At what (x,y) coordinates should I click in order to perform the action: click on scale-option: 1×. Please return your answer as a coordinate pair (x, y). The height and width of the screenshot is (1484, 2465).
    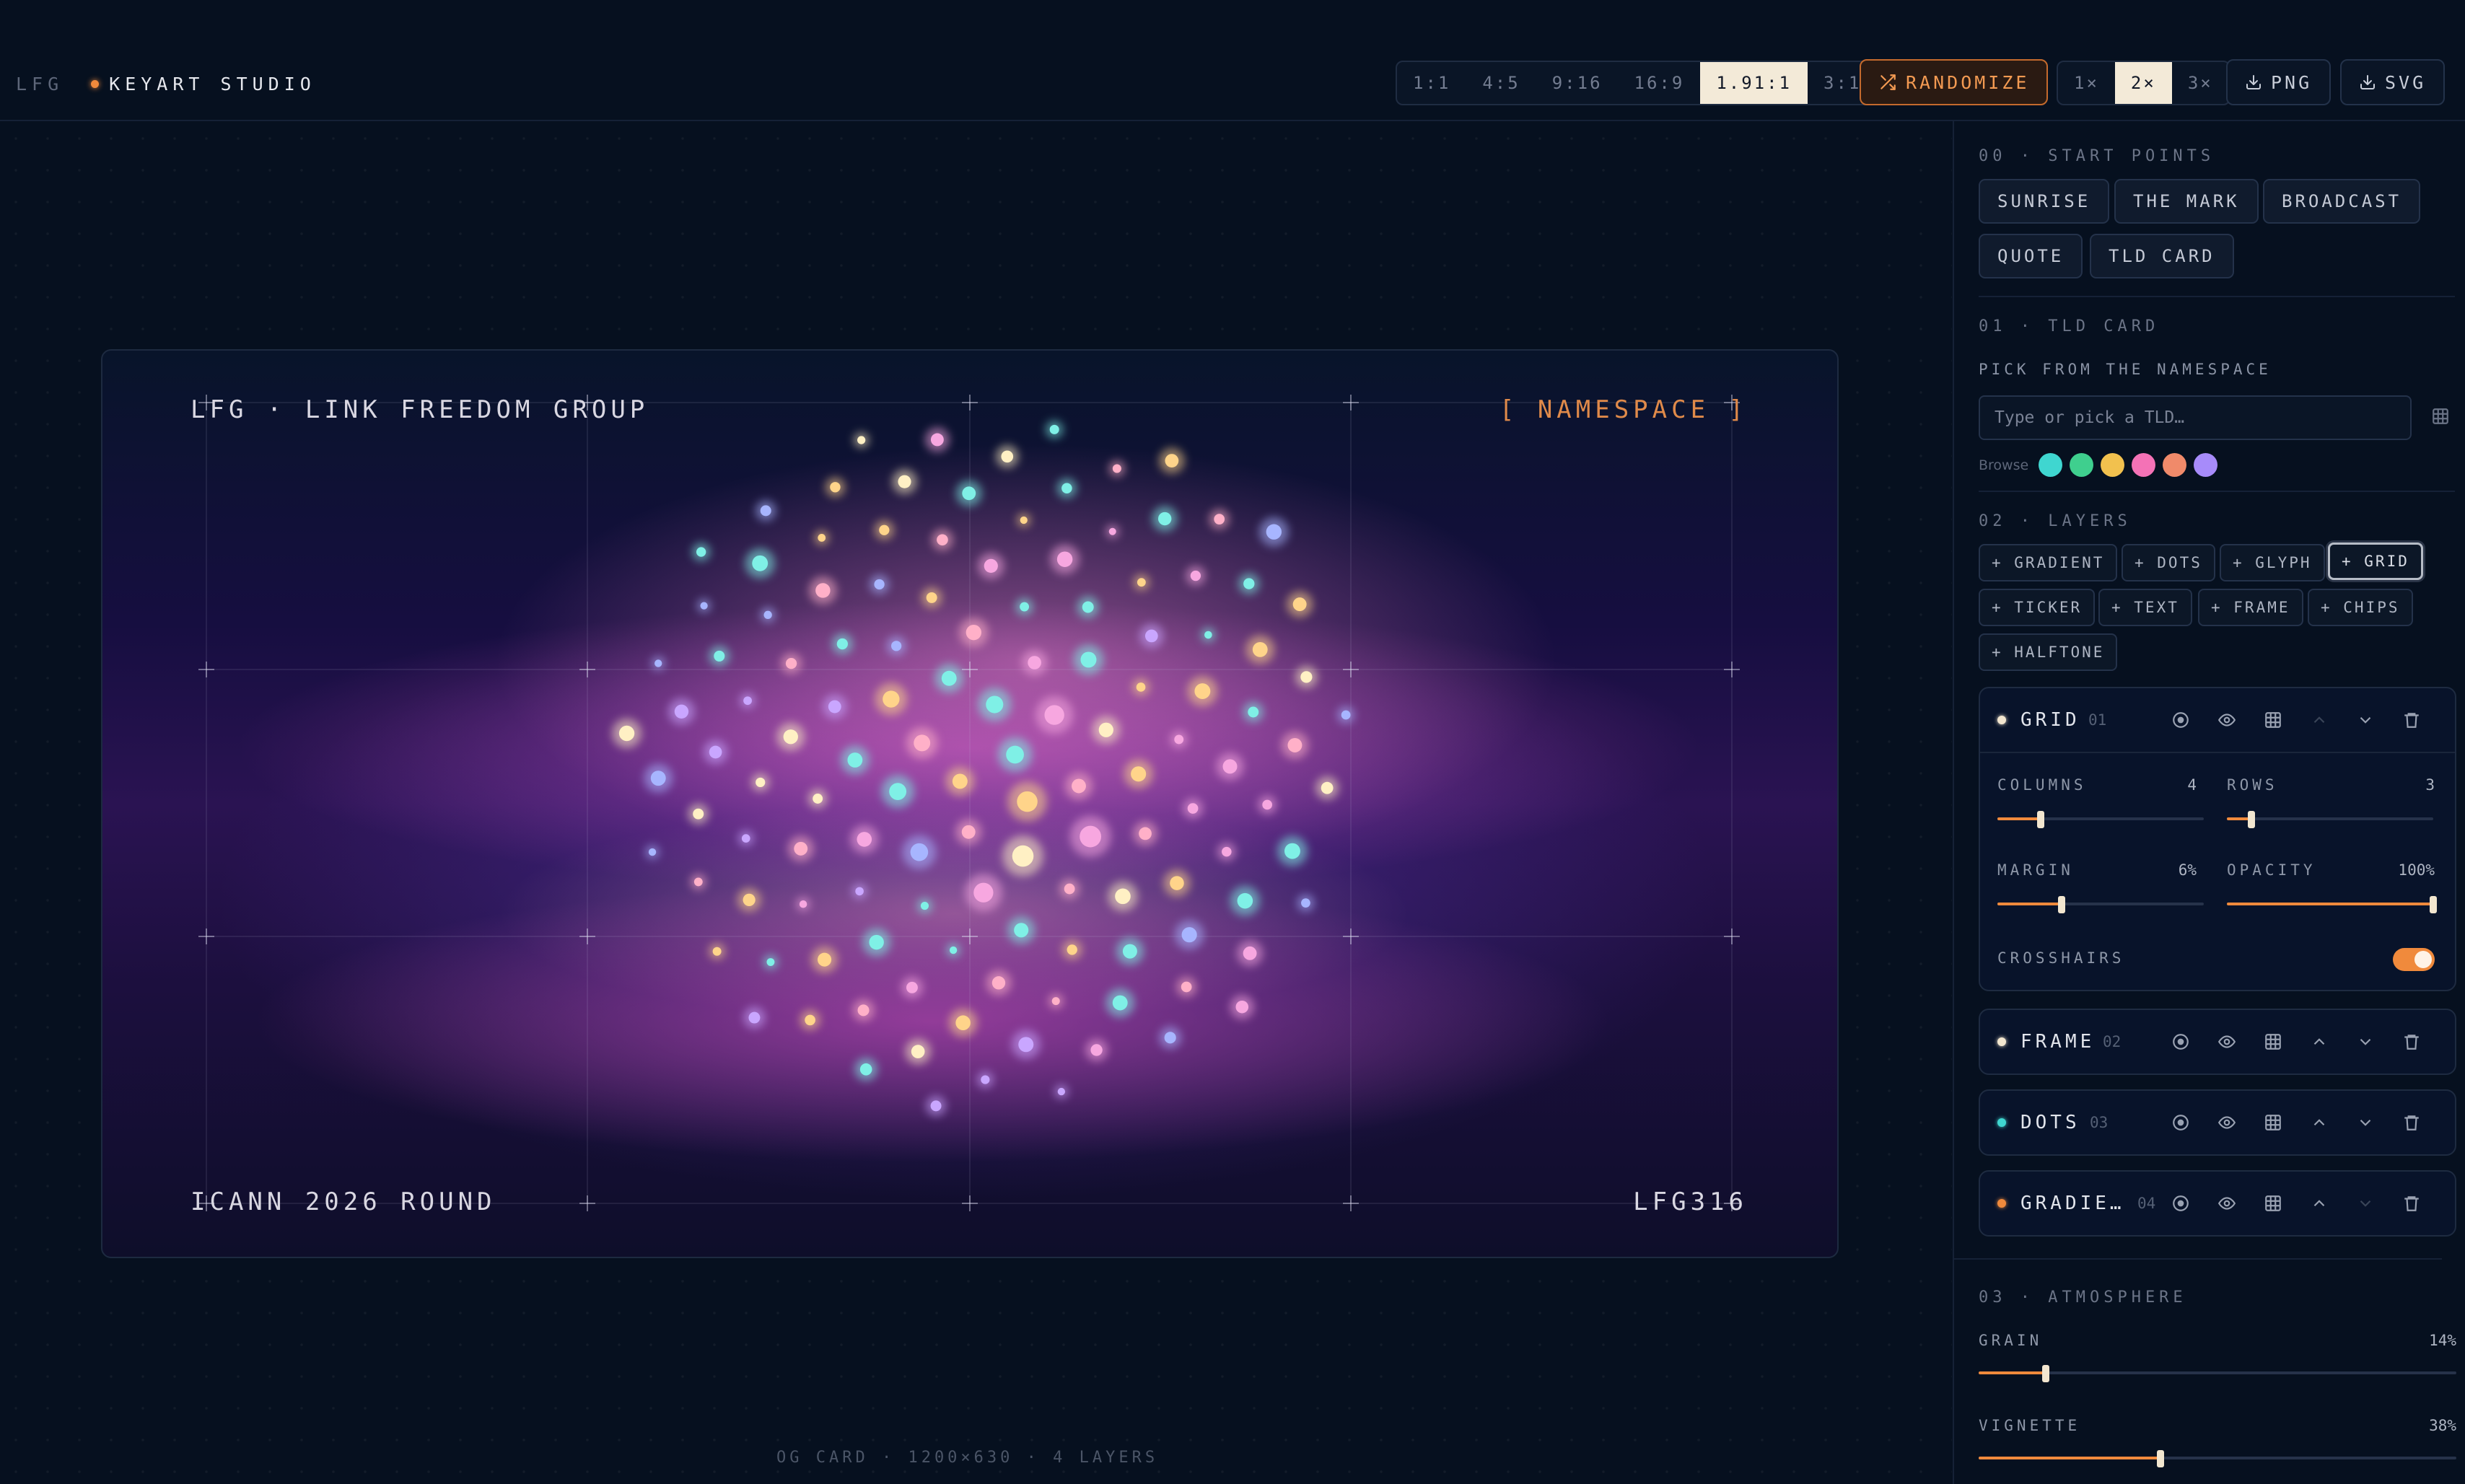
    Looking at the image, I should click on (2087, 83).